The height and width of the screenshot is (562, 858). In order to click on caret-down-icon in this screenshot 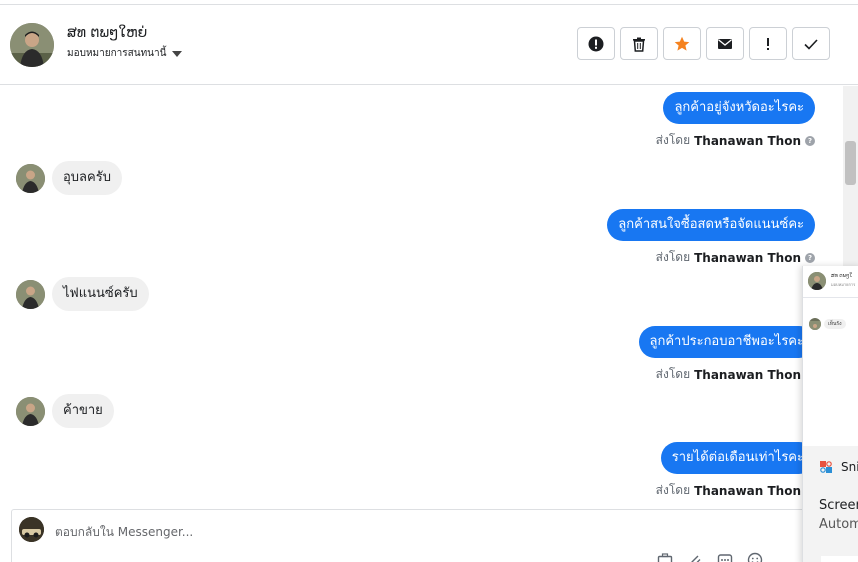, I will do `click(177, 53)`.